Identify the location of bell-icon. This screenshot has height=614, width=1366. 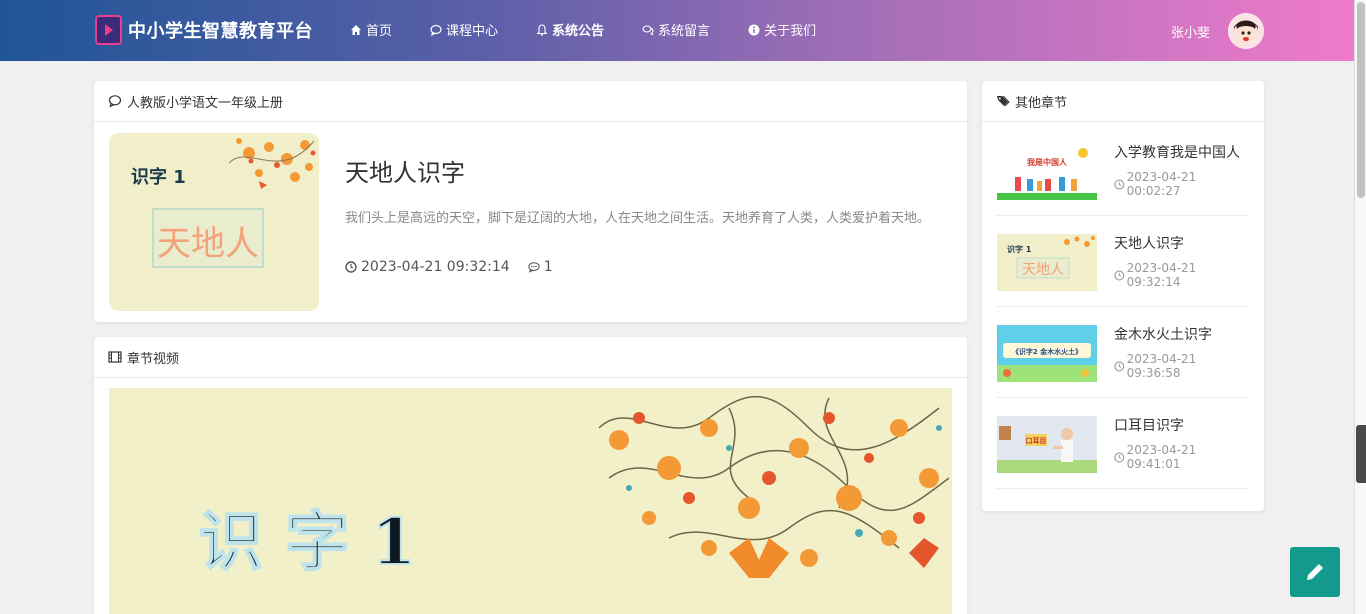
(542, 29).